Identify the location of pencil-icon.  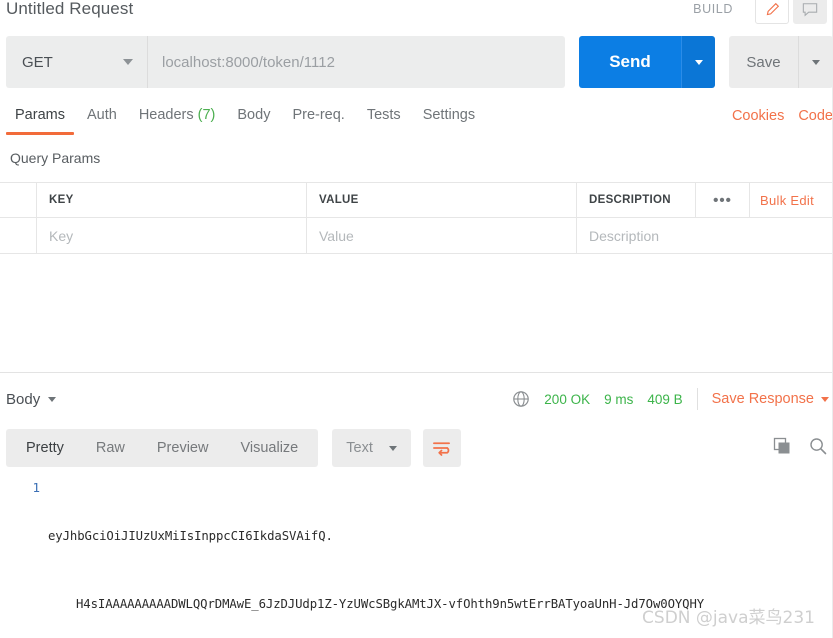
(772, 12).